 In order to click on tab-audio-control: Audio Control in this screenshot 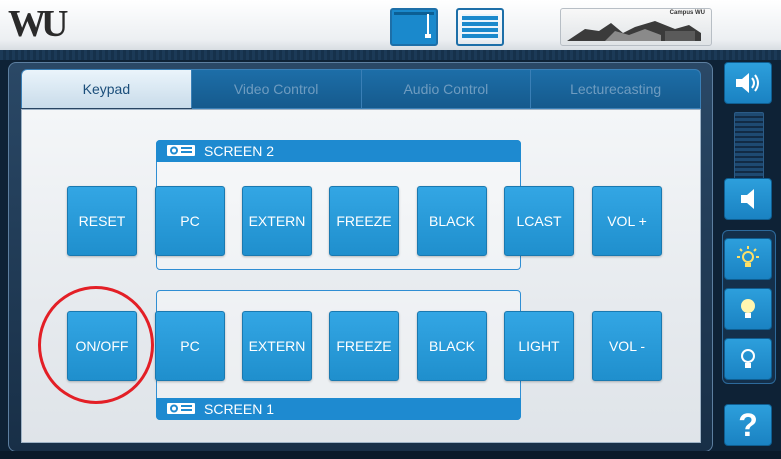, I will do `click(446, 89)`.